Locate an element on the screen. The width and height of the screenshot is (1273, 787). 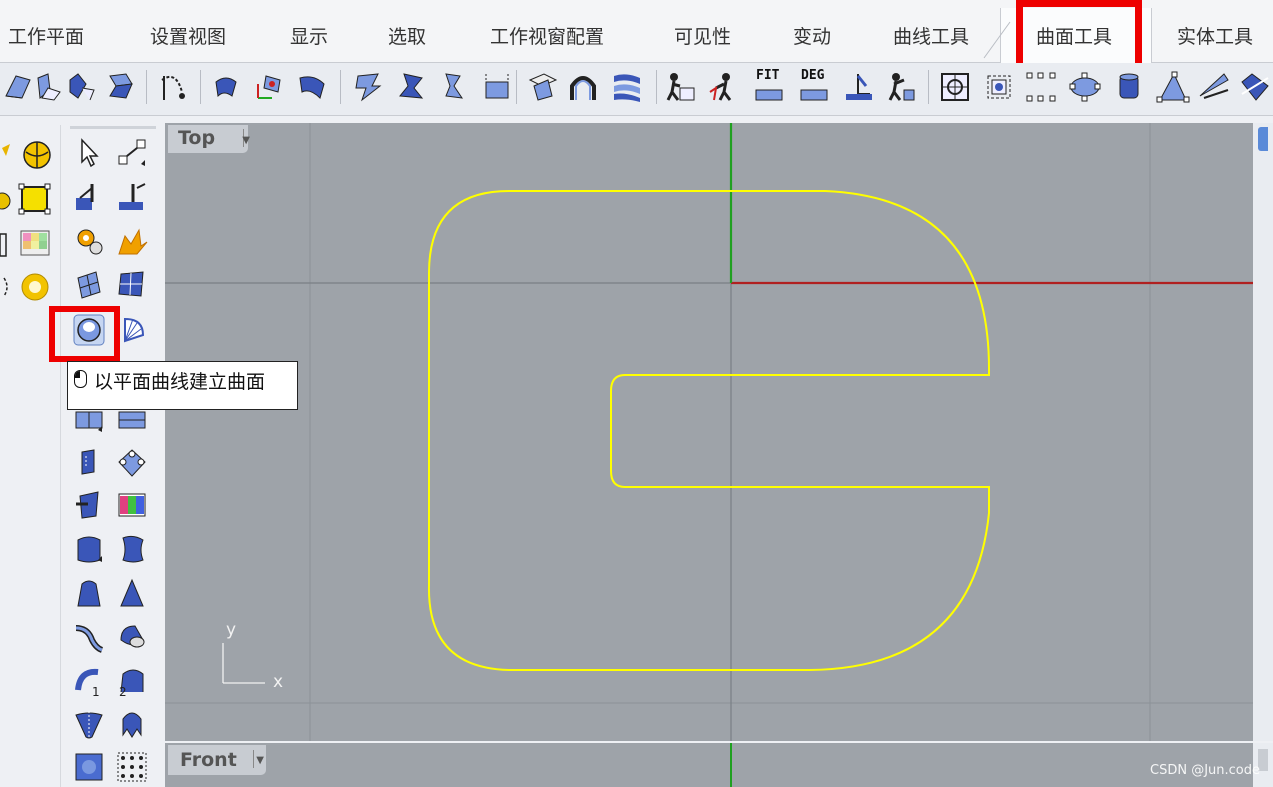
render-mesh-icon is located at coordinates (35, 243).